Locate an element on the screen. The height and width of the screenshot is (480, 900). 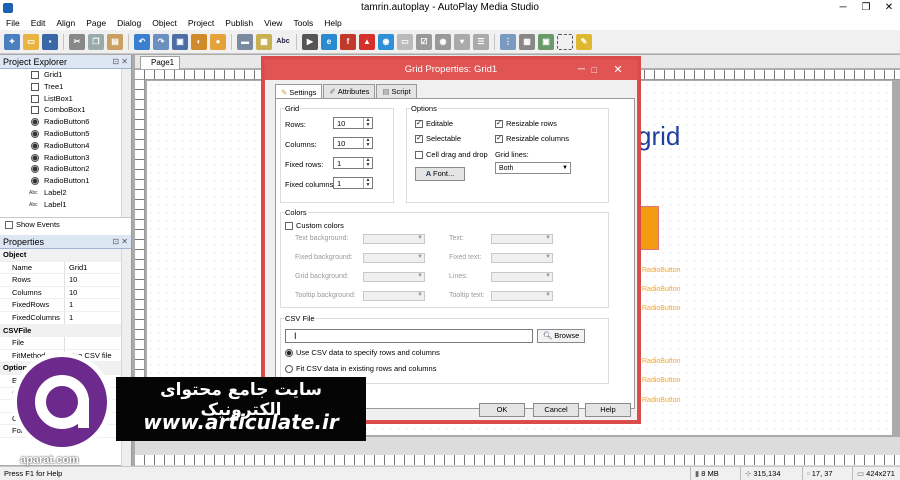
prop-value: Grid1 is located at coordinates (76, 268).